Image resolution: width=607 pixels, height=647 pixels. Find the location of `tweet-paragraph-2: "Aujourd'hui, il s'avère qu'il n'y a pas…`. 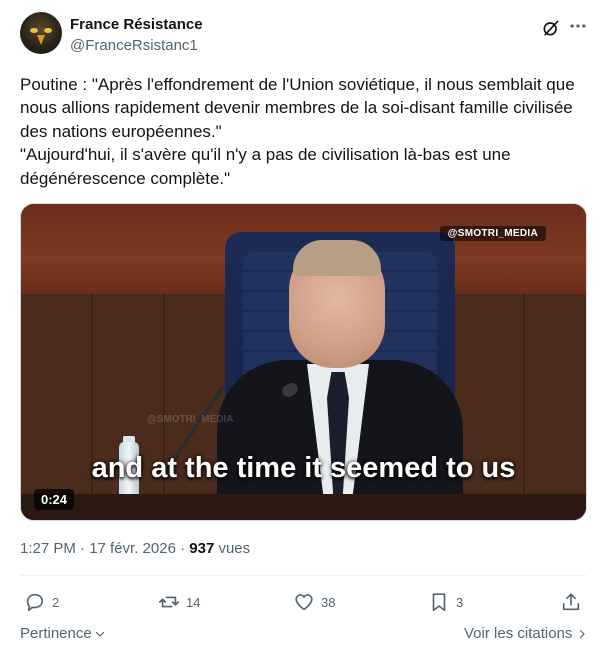

tweet-paragraph-2: "Aujourd'hui, il s'avère qu'il n'y a pas… is located at coordinates (265, 166).